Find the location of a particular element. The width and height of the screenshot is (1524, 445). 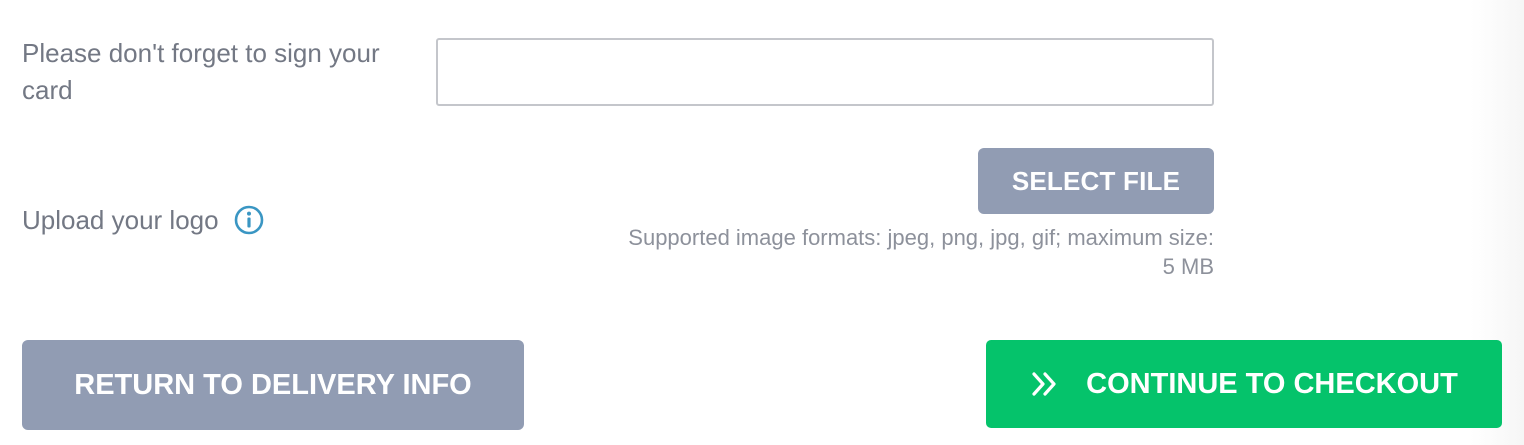

continue-button-label: CONTINUE TO CHECKOUT is located at coordinates (1272, 383).